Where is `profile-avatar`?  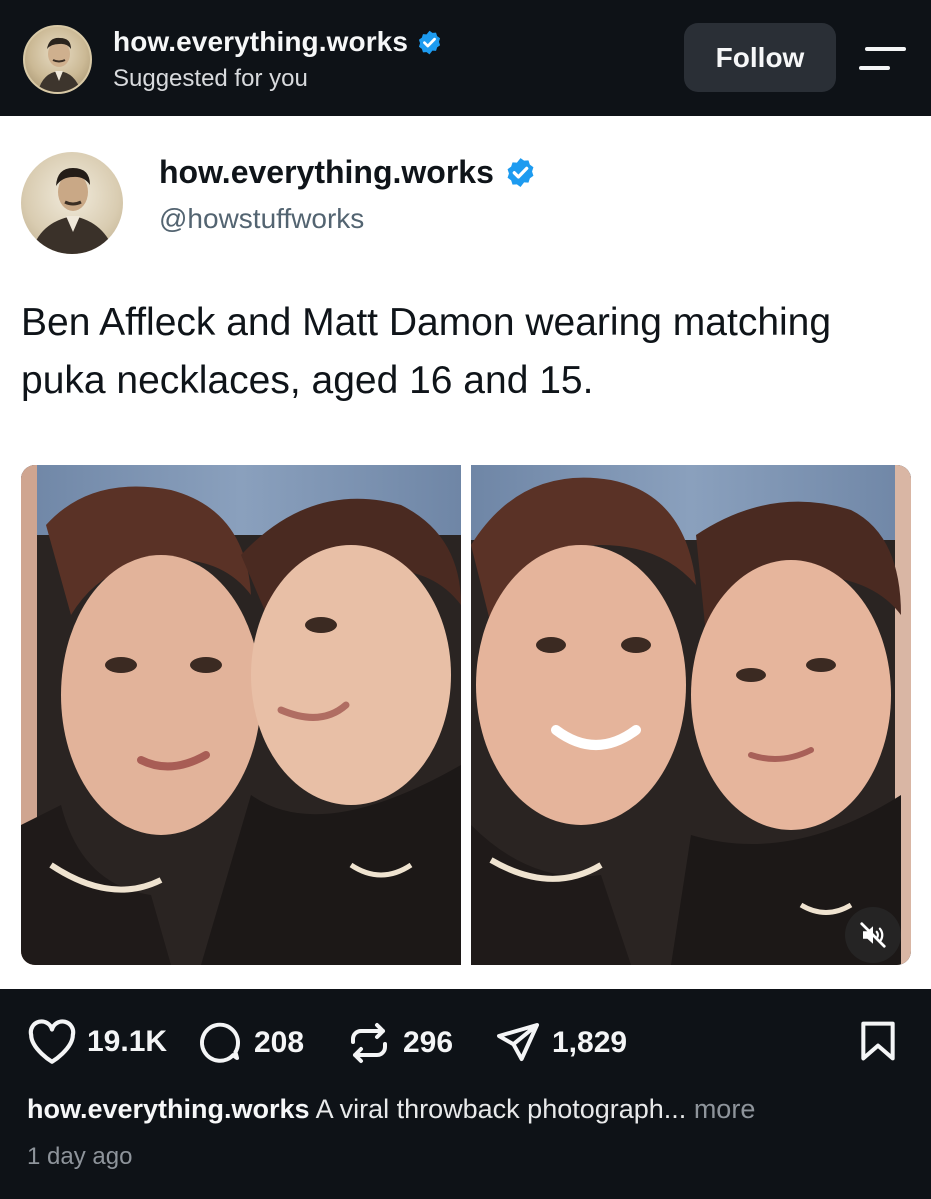 profile-avatar is located at coordinates (57, 59).